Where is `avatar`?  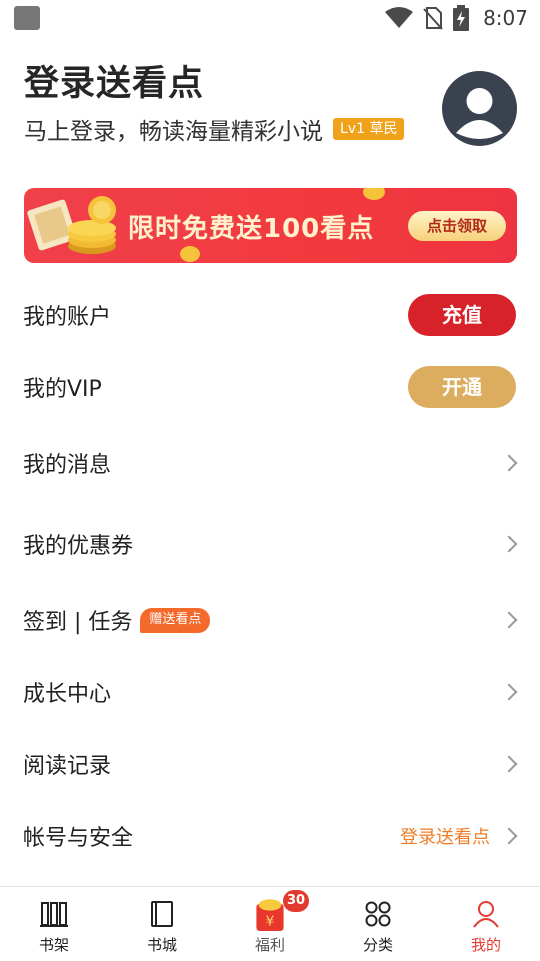 avatar is located at coordinates (479, 108).